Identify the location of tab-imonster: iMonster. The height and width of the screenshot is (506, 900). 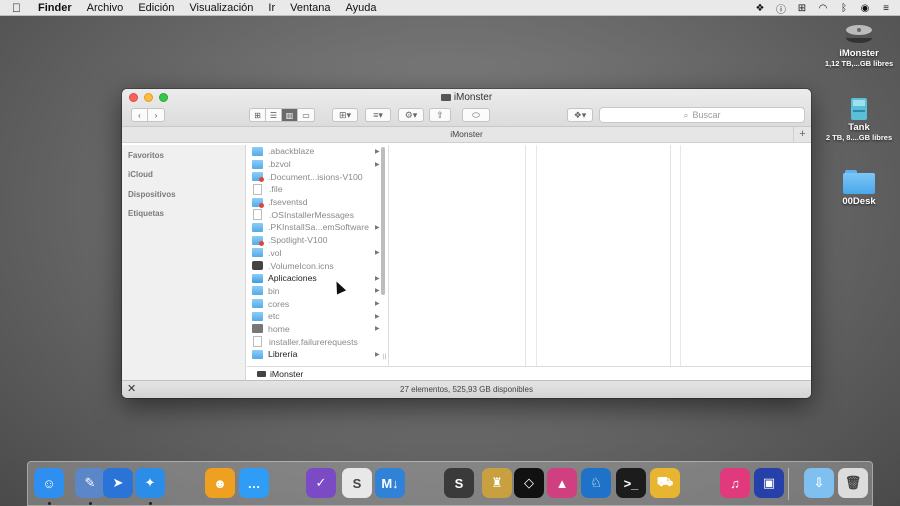
(466, 134).